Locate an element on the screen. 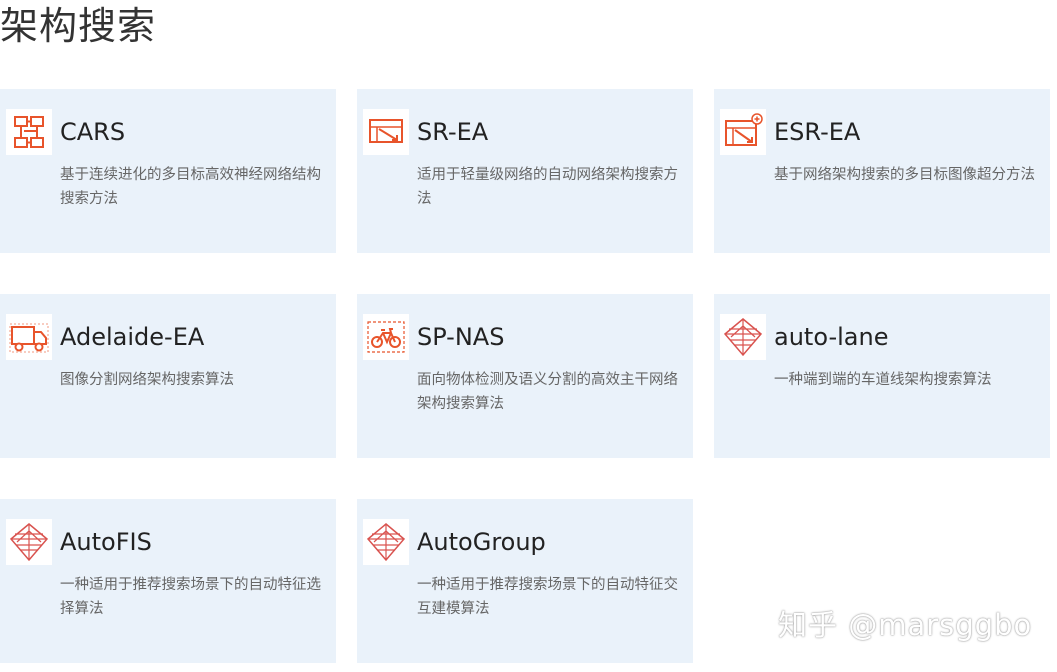 The image size is (1057, 672). flowchart-icon is located at coordinates (29, 132).